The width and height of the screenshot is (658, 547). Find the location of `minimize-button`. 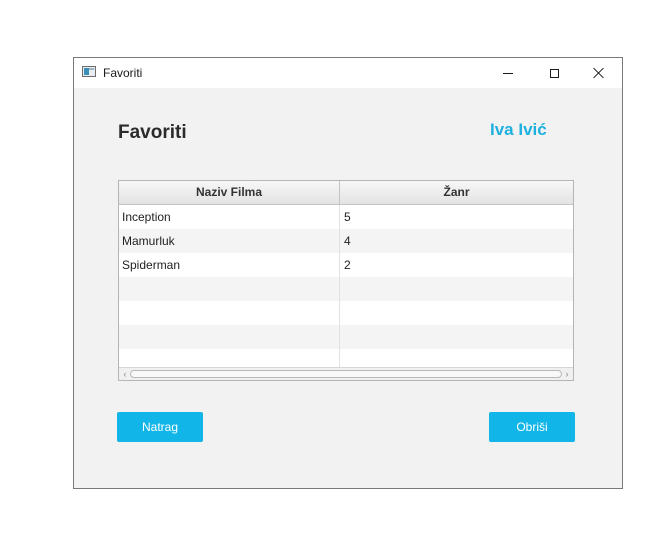

minimize-button is located at coordinates (508, 73).